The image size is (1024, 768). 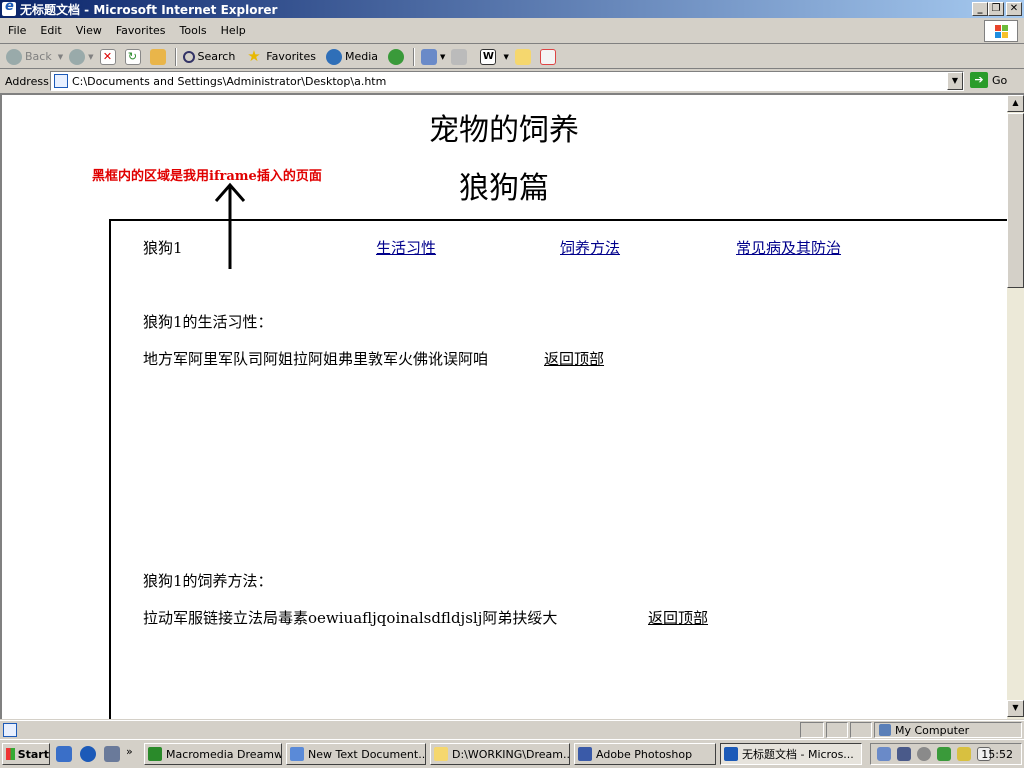 I want to click on task-photoshop: Adobe Photoshop, so click(x=645, y=754).